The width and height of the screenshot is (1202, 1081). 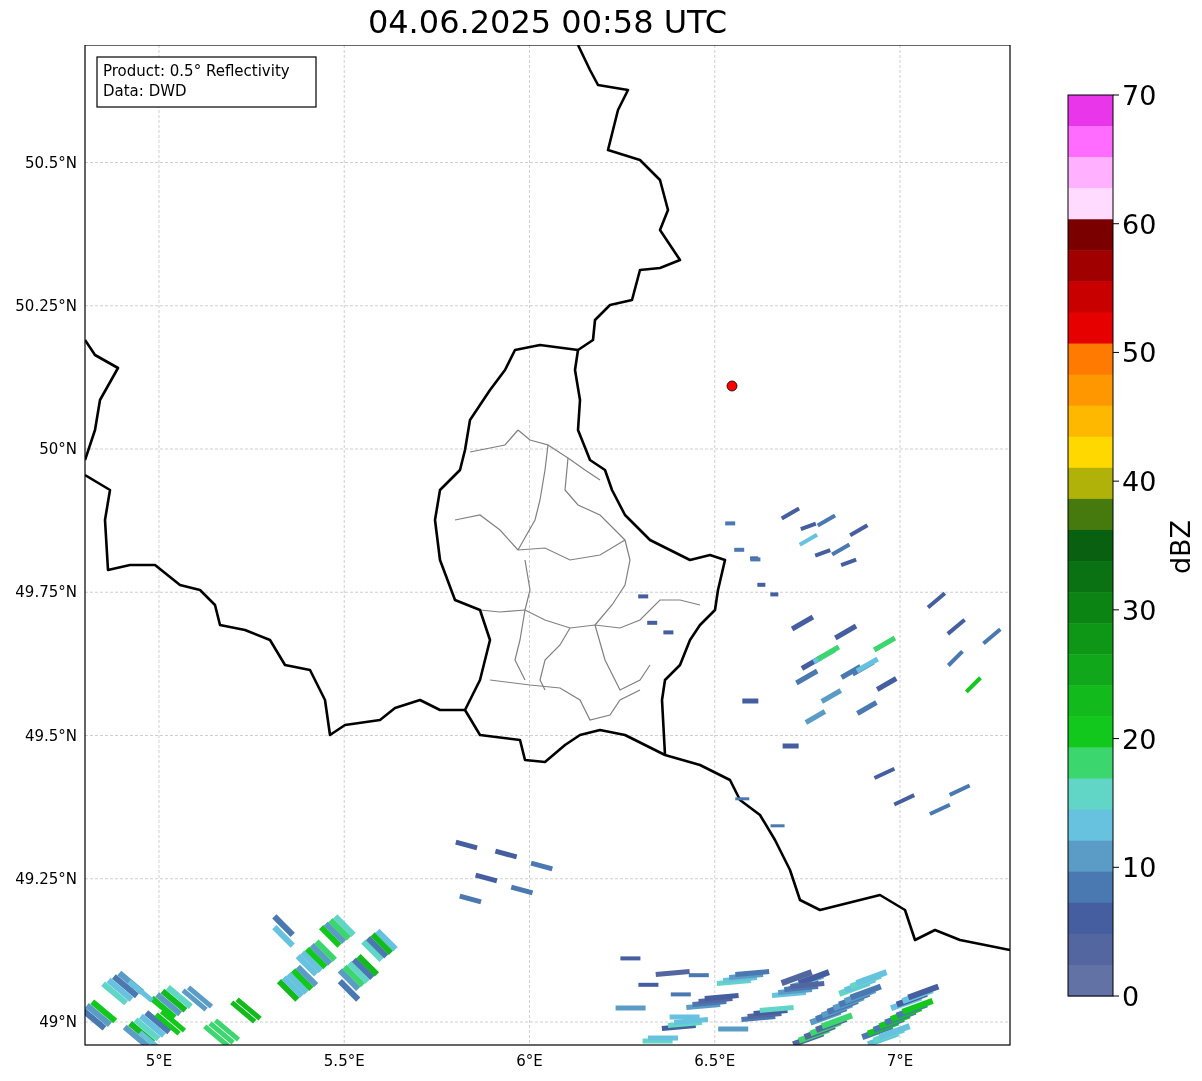 What do you see at coordinates (145, 91) in the screenshot?
I see `info-text: Data: DWD` at bounding box center [145, 91].